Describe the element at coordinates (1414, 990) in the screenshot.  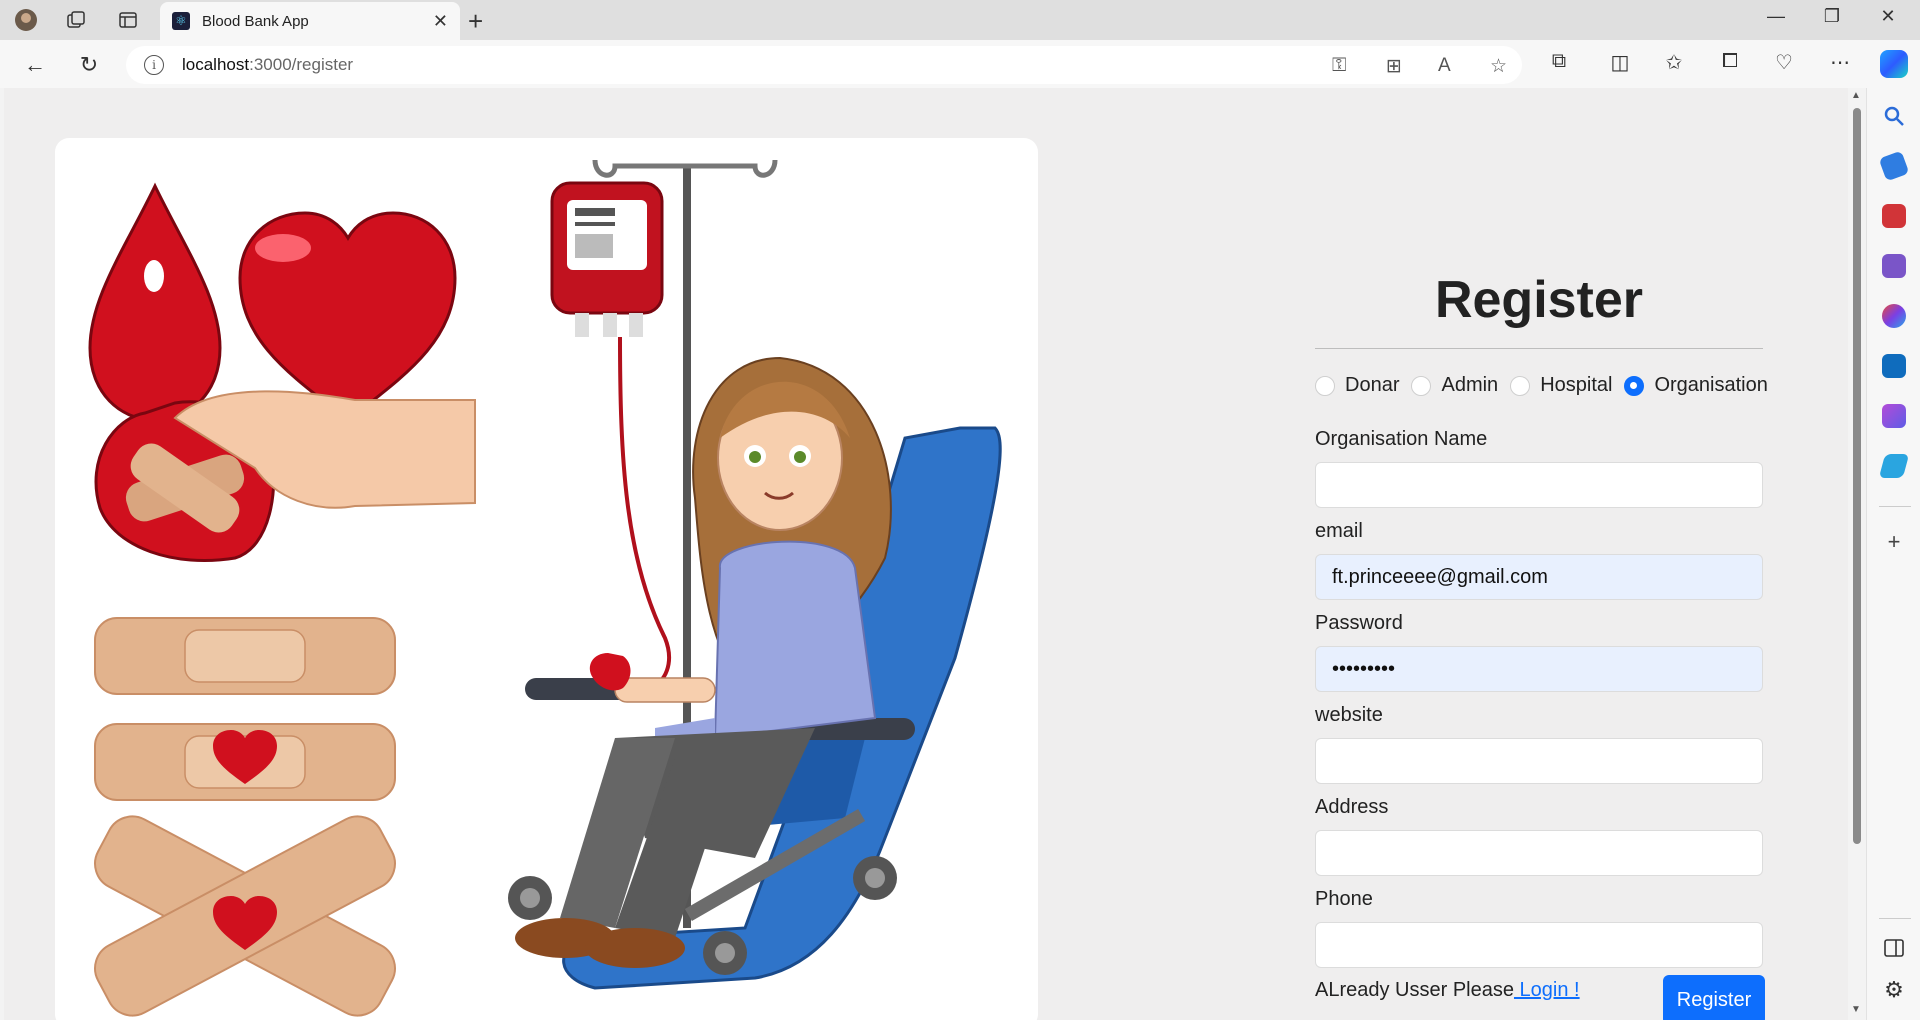
I see `login-prompt-text: ALready Usser Please` at that location.